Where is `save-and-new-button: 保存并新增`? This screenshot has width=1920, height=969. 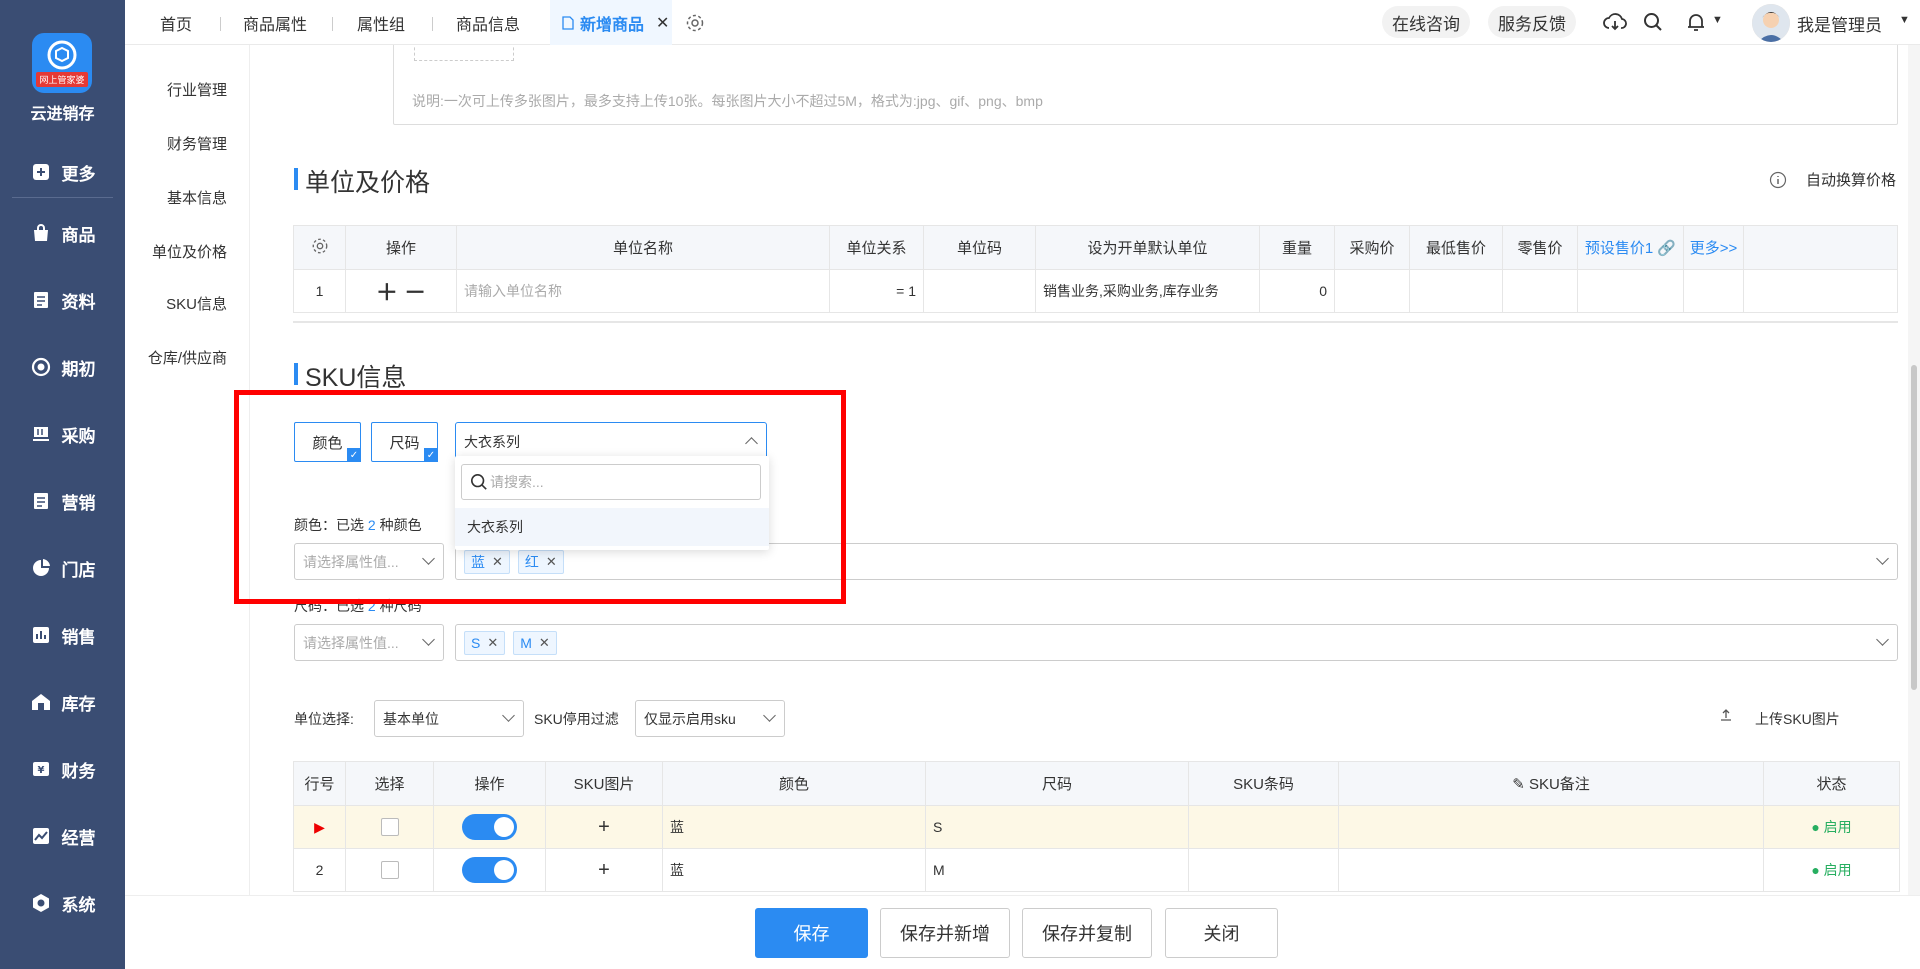
save-and-new-button: 保存并新增 is located at coordinates (945, 933).